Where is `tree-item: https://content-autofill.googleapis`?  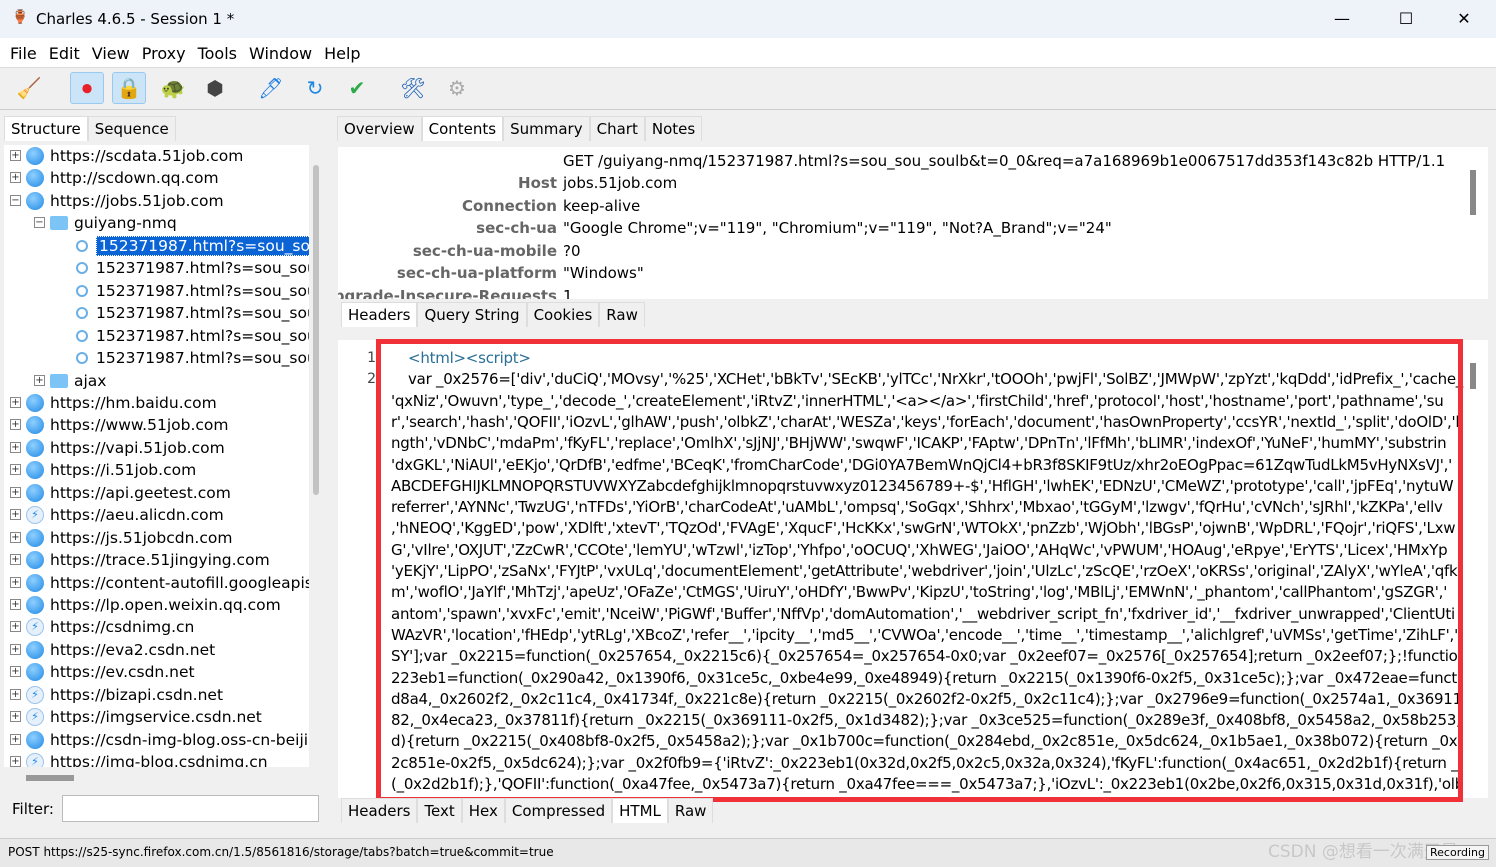 tree-item: https://content-autofill.googleapis is located at coordinates (167, 583).